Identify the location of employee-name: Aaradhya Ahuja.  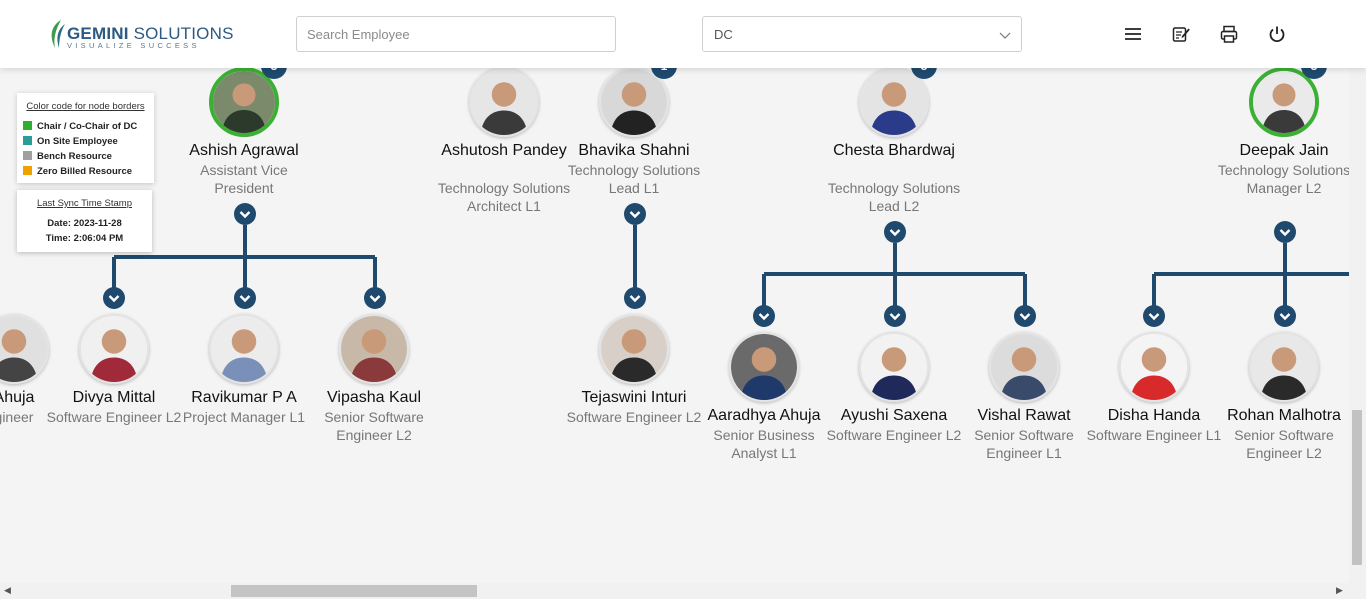
(764, 415).